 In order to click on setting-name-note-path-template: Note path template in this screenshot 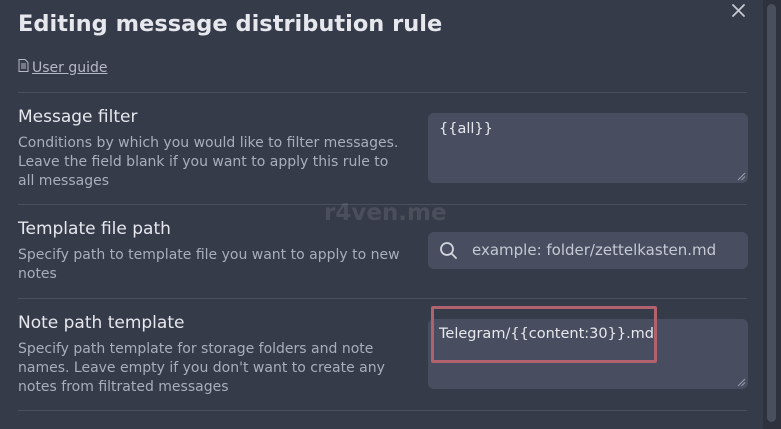, I will do `click(101, 323)`.